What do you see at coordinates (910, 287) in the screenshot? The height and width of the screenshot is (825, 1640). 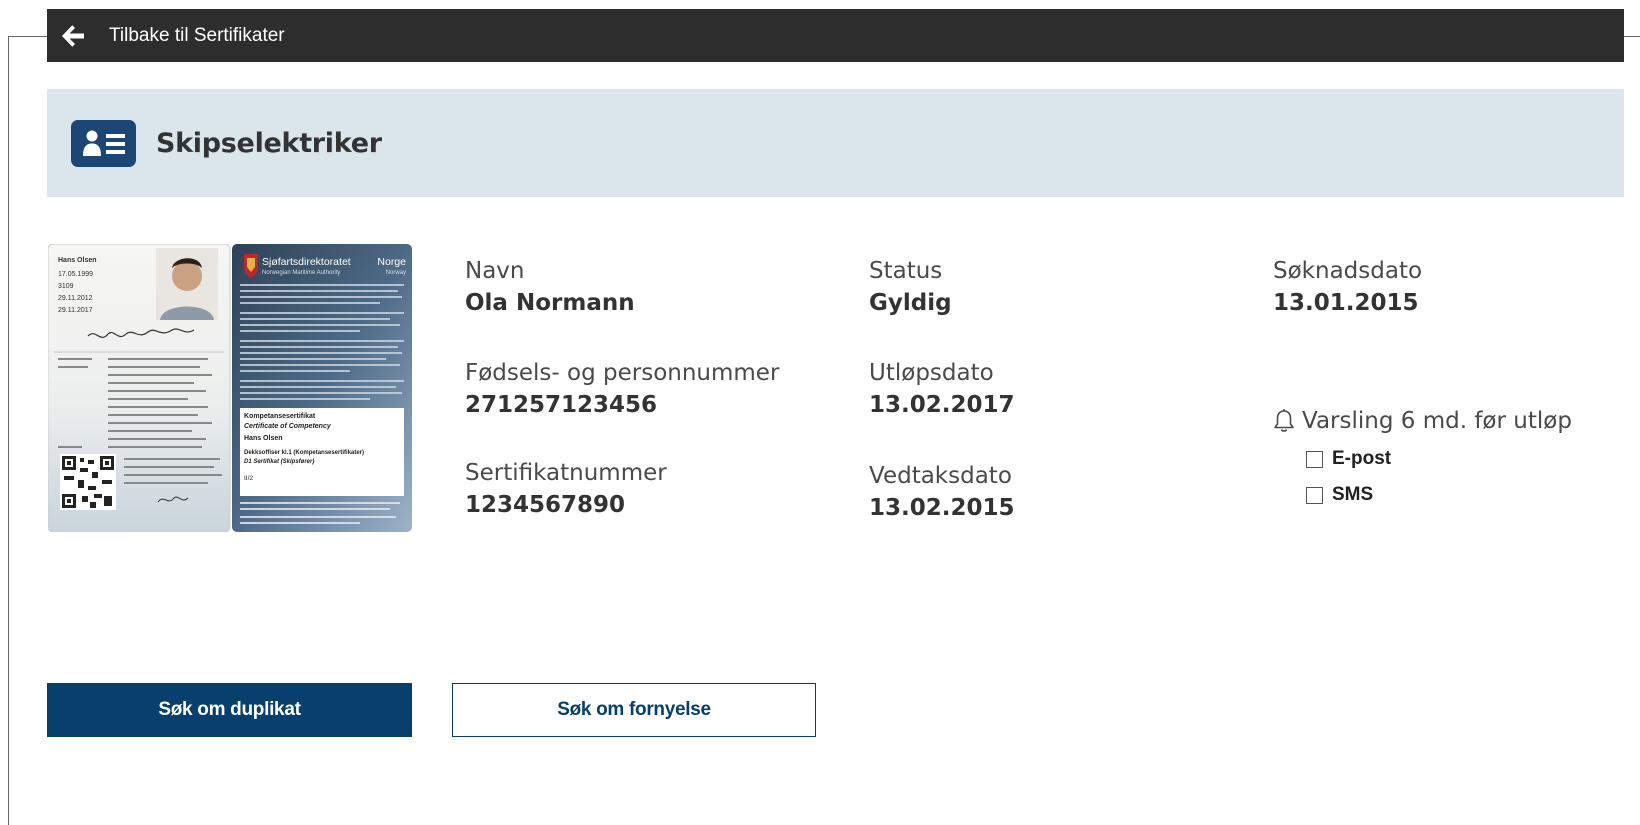 I see `field-status: Status Gyldig` at bounding box center [910, 287].